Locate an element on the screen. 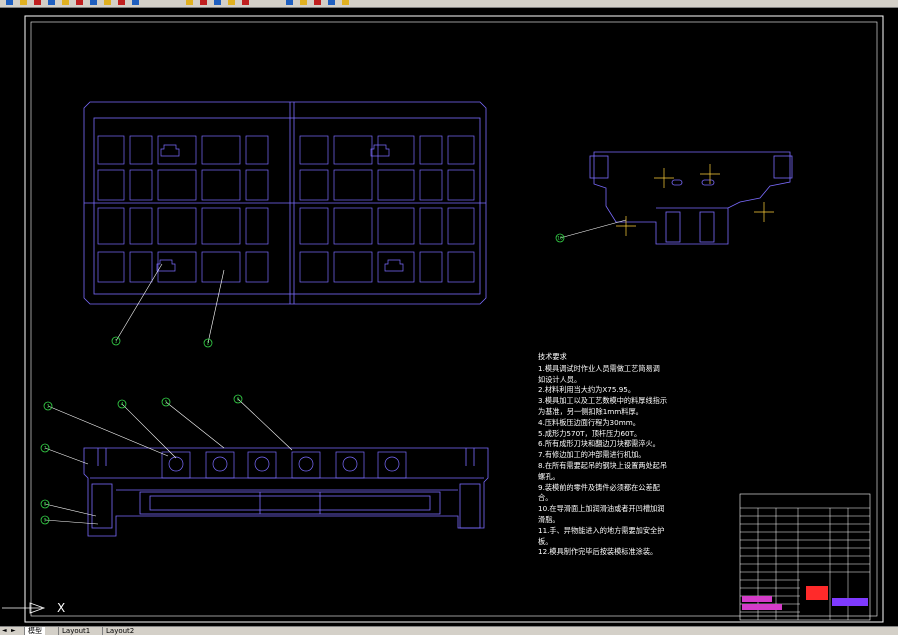 The height and width of the screenshot is (635, 898). tech-req-line: 12.模具制作完毕后按装模标准涂装。 is located at coordinates (598, 552).